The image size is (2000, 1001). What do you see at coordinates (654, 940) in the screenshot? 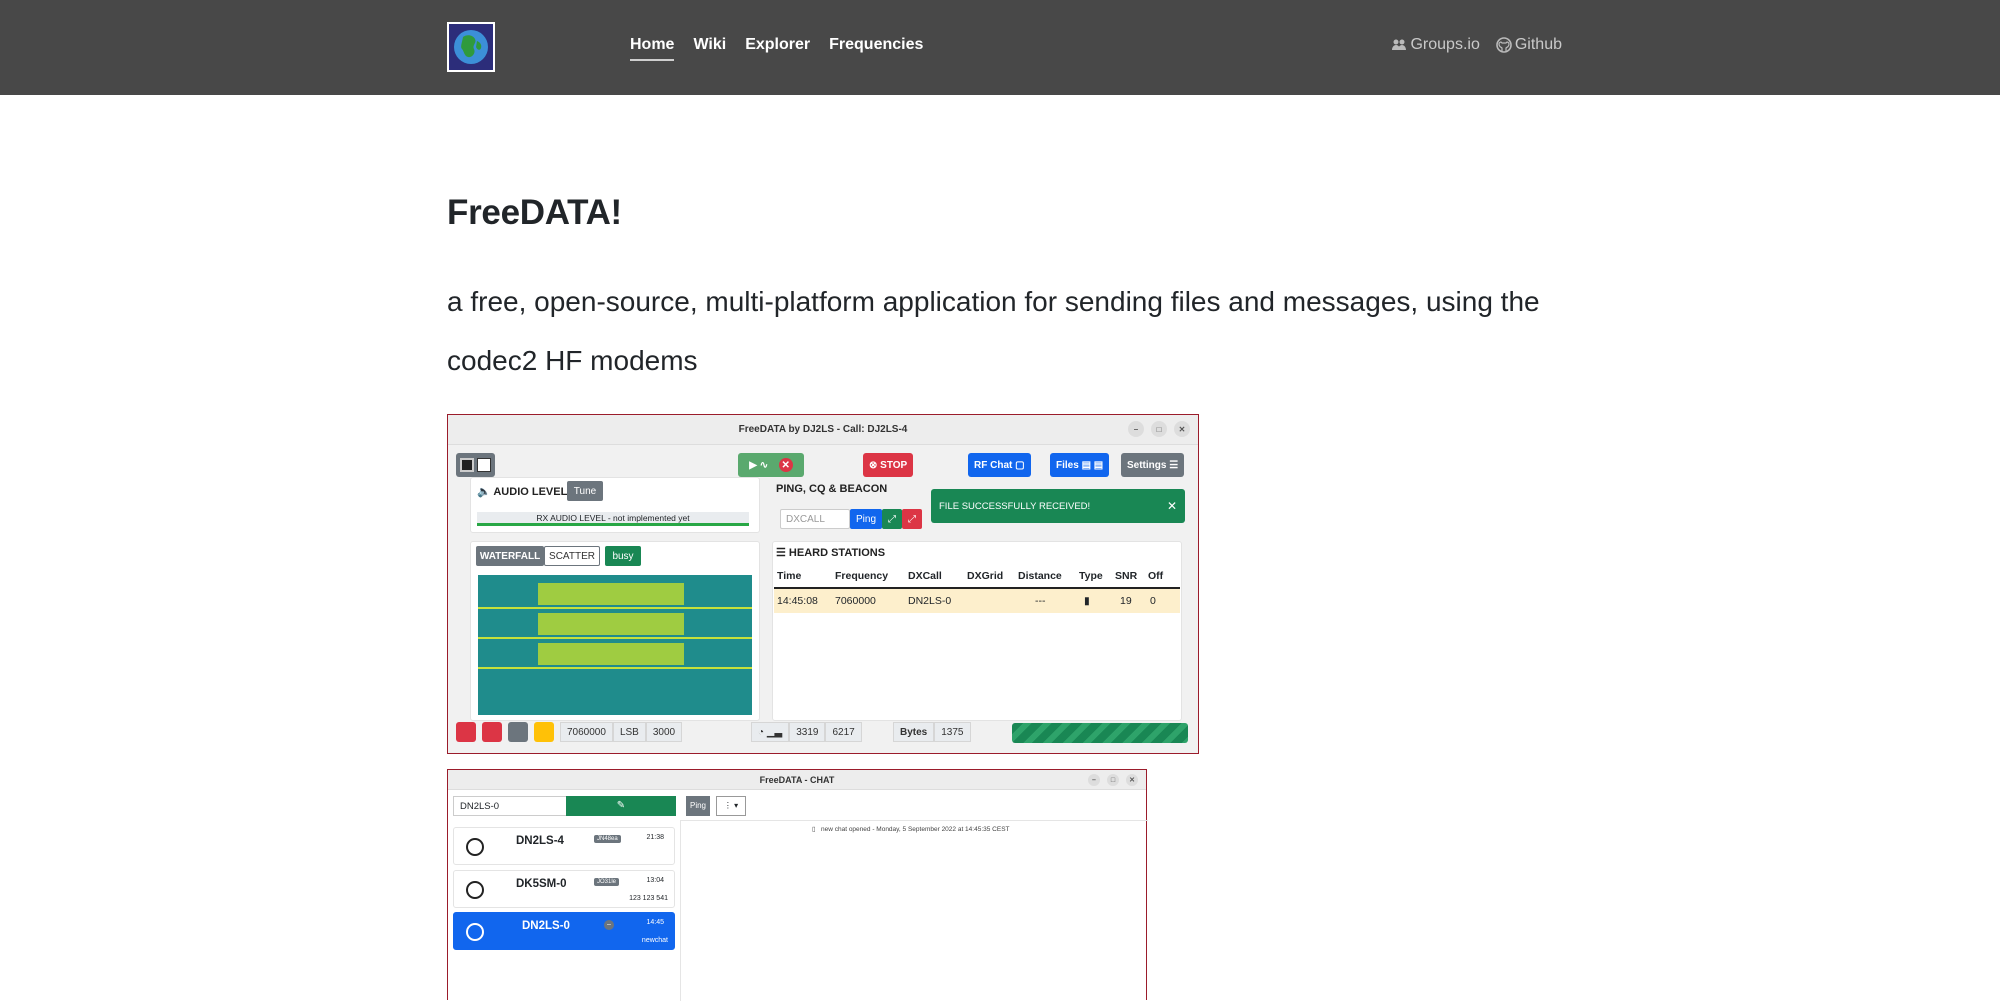
I see `contact-last-message: newchat` at bounding box center [654, 940].